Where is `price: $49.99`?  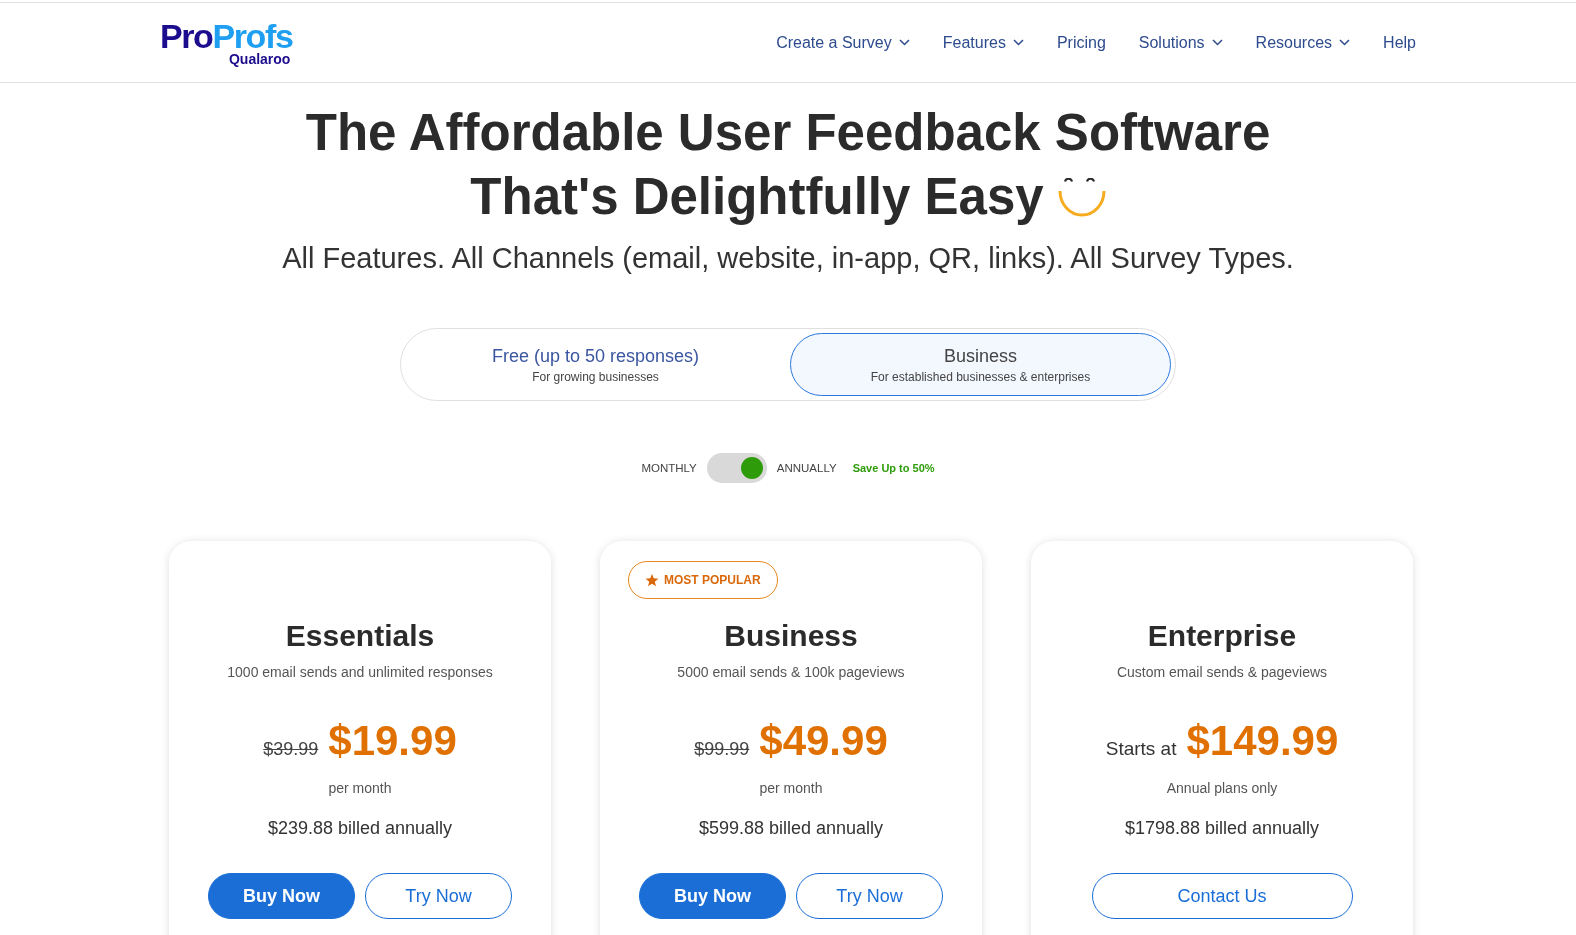
price: $49.99 is located at coordinates (823, 741).